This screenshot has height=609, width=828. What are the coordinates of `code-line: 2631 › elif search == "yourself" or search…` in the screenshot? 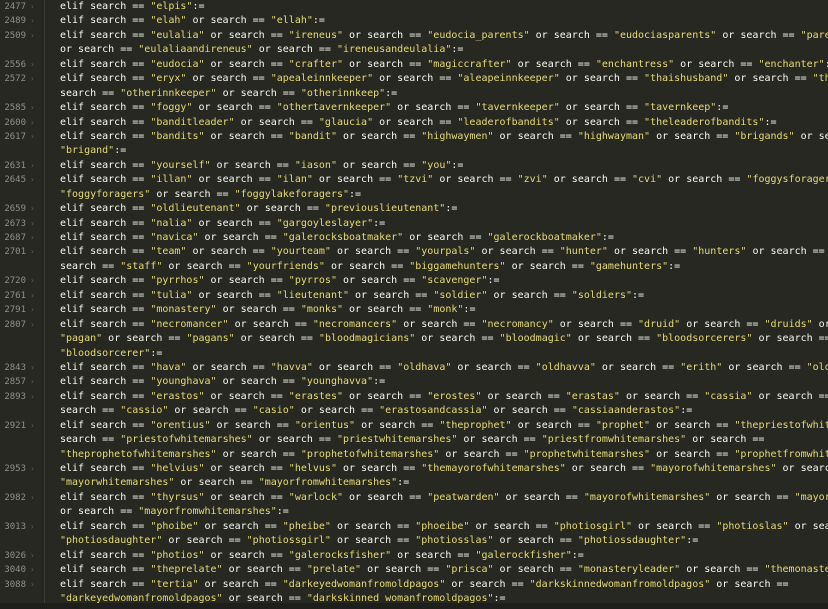 It's located at (414, 166).